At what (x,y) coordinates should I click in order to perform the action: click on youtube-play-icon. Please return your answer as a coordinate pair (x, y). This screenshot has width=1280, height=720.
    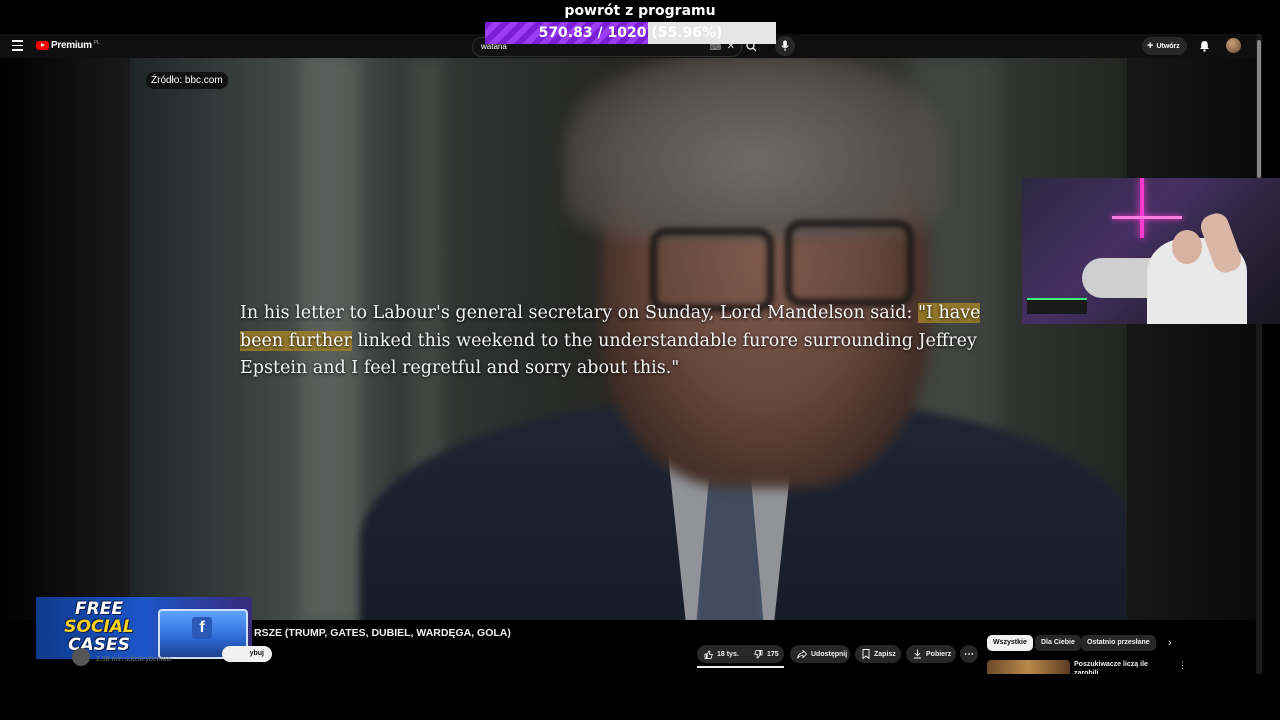
    Looking at the image, I should click on (42, 45).